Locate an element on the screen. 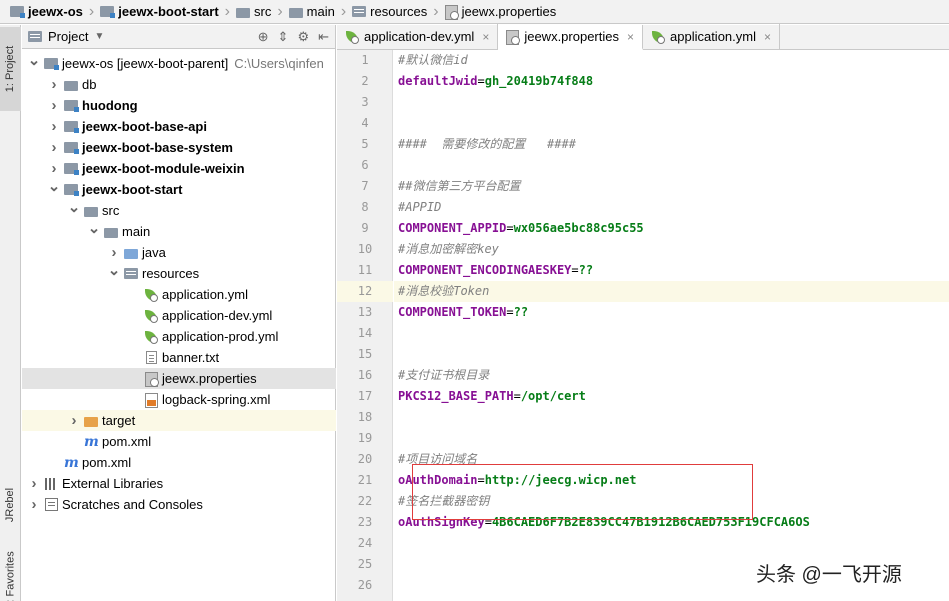  tree-item: › jeewx-boot-base-system is located at coordinates (179, 147).